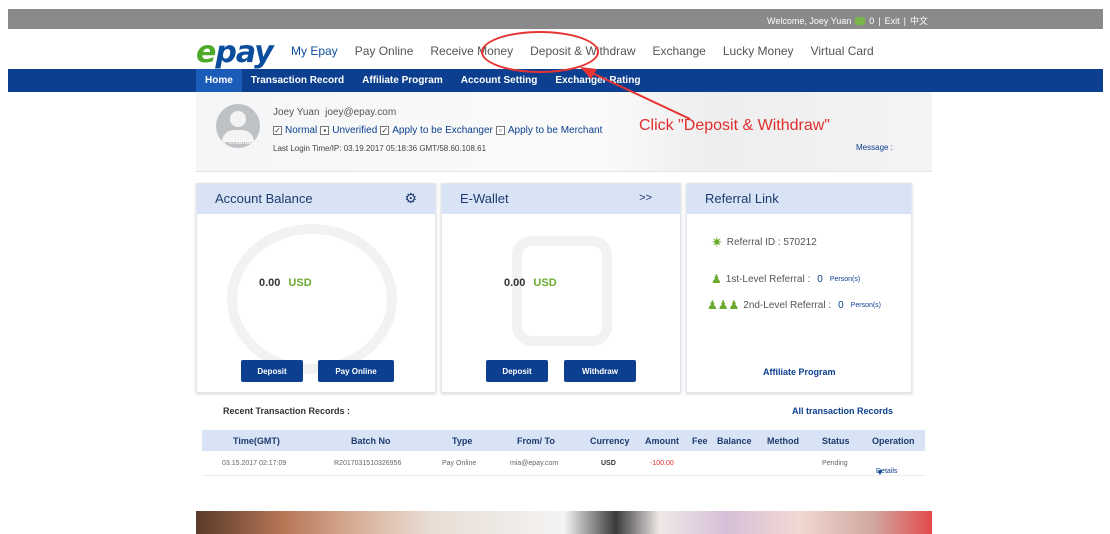  What do you see at coordinates (799, 199) in the screenshot?
I see `card-header: Referral Link` at bounding box center [799, 199].